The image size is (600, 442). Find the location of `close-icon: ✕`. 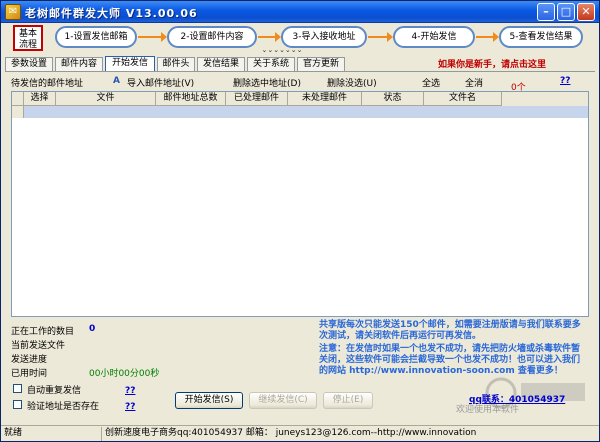

close-icon: ✕ is located at coordinates (586, 11).